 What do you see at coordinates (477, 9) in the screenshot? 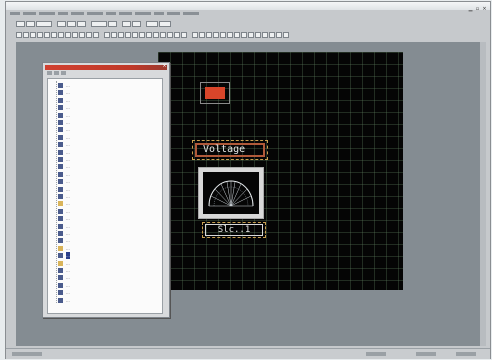
I see `maximize-icon: ▫` at bounding box center [477, 9].